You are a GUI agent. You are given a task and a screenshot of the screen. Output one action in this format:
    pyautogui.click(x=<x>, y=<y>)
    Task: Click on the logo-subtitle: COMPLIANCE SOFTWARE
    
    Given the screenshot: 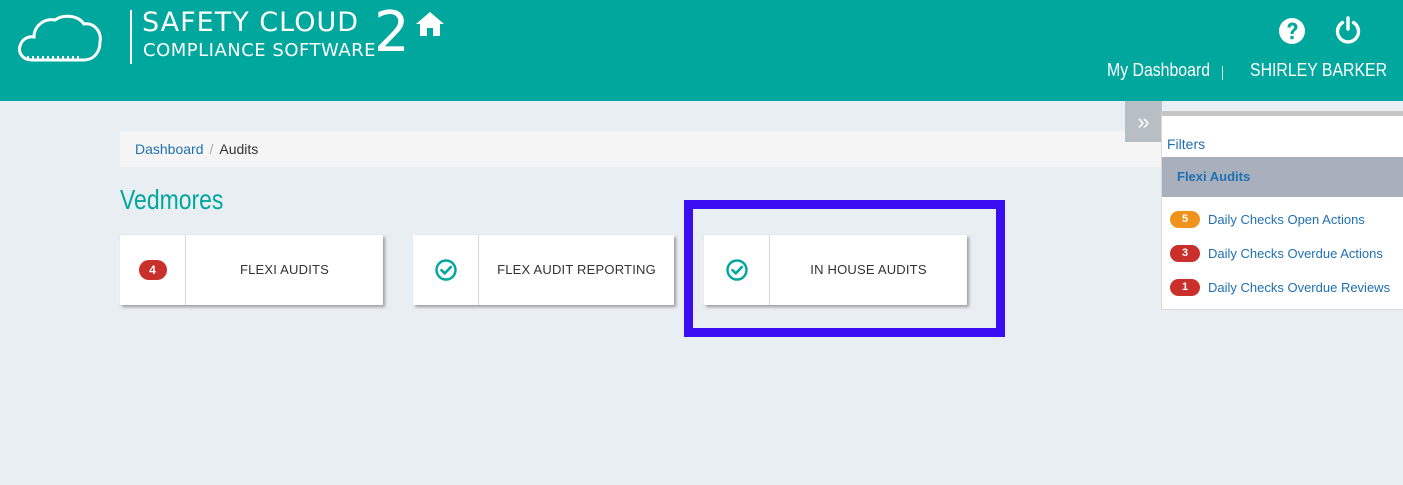 What is the action you would take?
    pyautogui.click(x=260, y=50)
    